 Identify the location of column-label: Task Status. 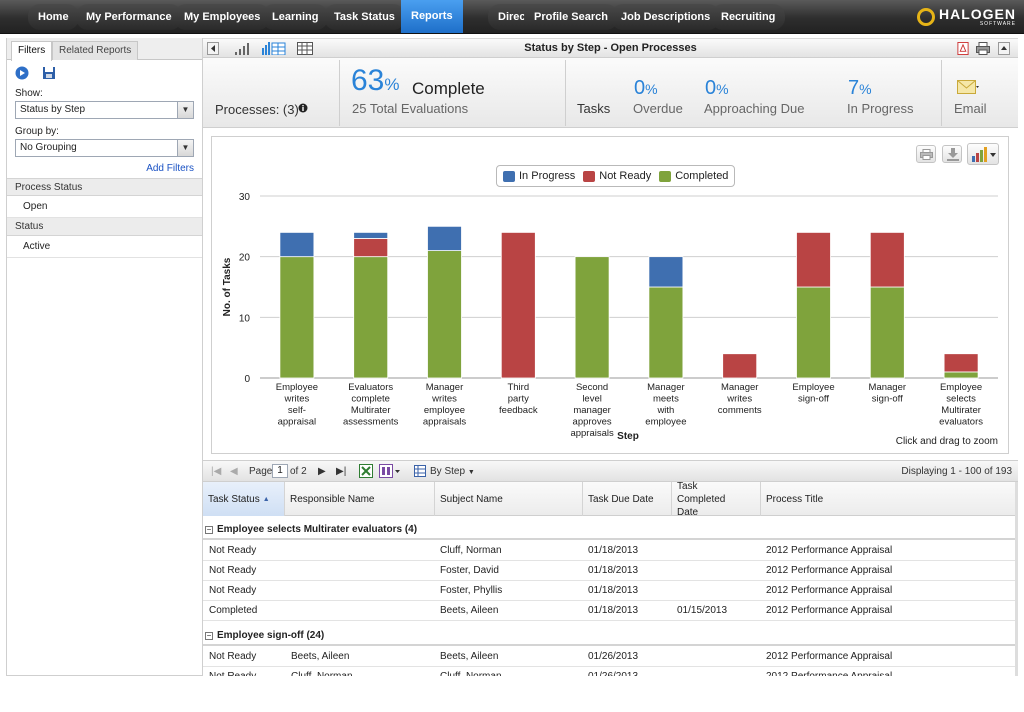
(234, 499).